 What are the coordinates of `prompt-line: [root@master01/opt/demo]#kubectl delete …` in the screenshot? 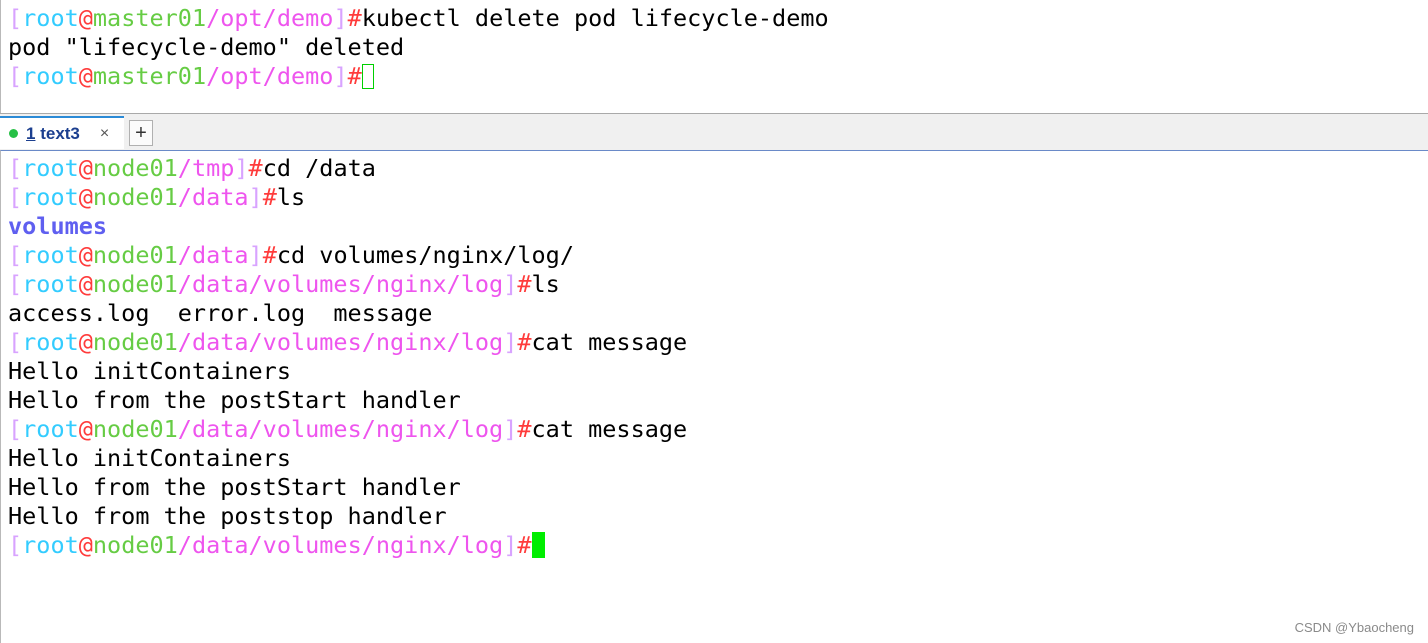 It's located at (418, 18).